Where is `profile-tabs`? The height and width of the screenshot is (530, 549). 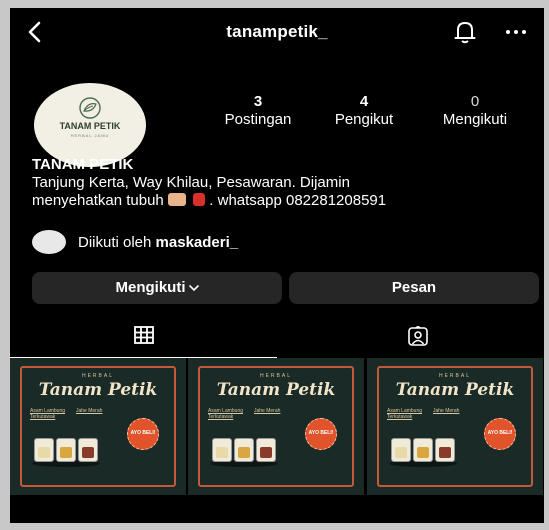 profile-tabs is located at coordinates (277, 335).